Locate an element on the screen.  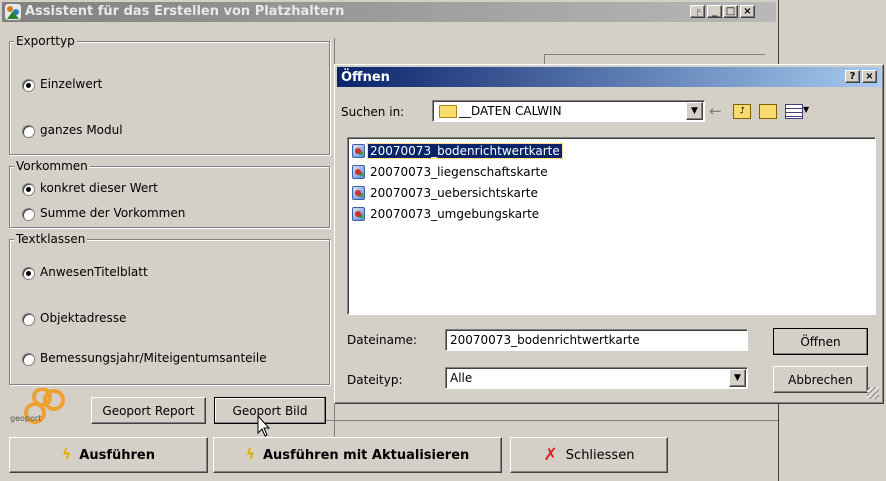
red-x-icon: ✗ is located at coordinates (550, 455).